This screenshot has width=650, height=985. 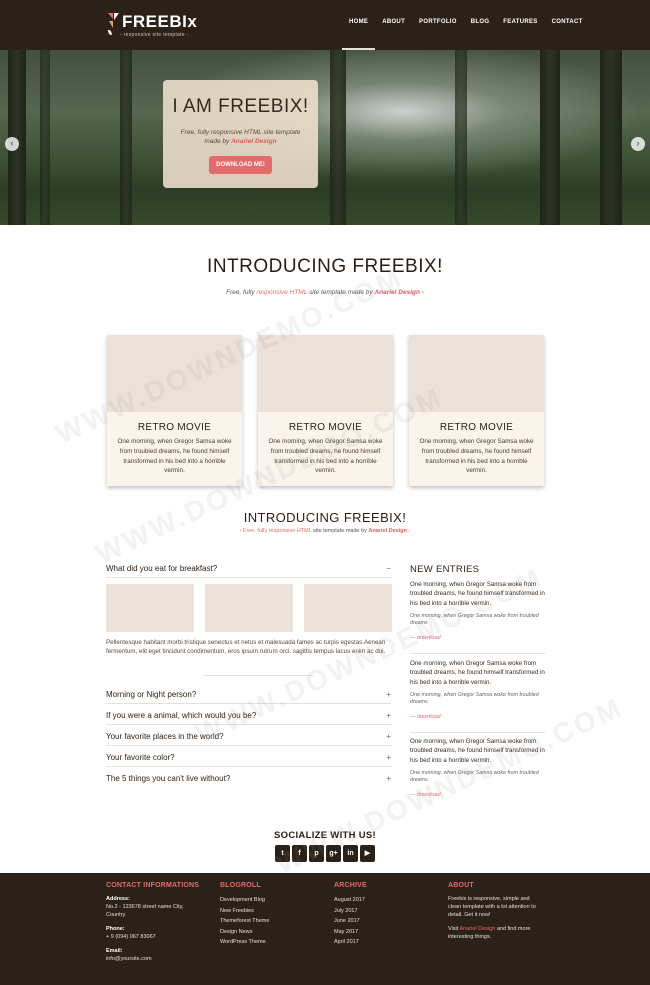 What do you see at coordinates (381, 900) in the screenshot?
I see `archive-link: August 2017` at bounding box center [381, 900].